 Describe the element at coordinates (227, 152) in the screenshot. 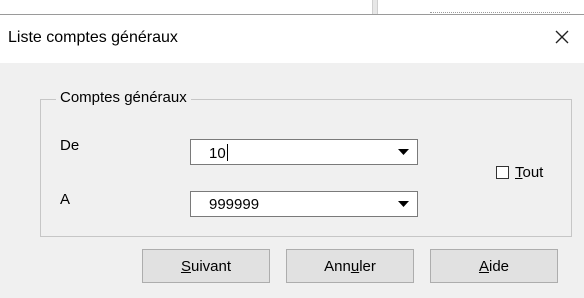

I see `text-caret` at that location.